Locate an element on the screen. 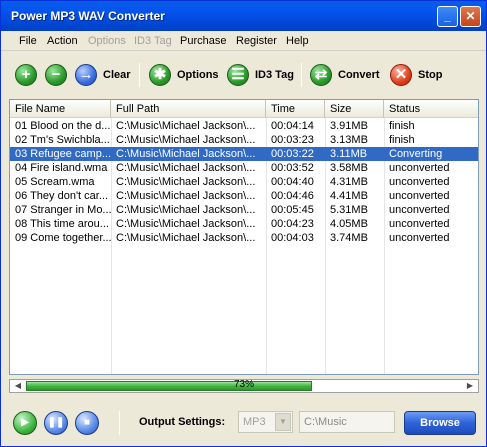 The image size is (487, 447). cell-status: Converting is located at coordinates (416, 154).